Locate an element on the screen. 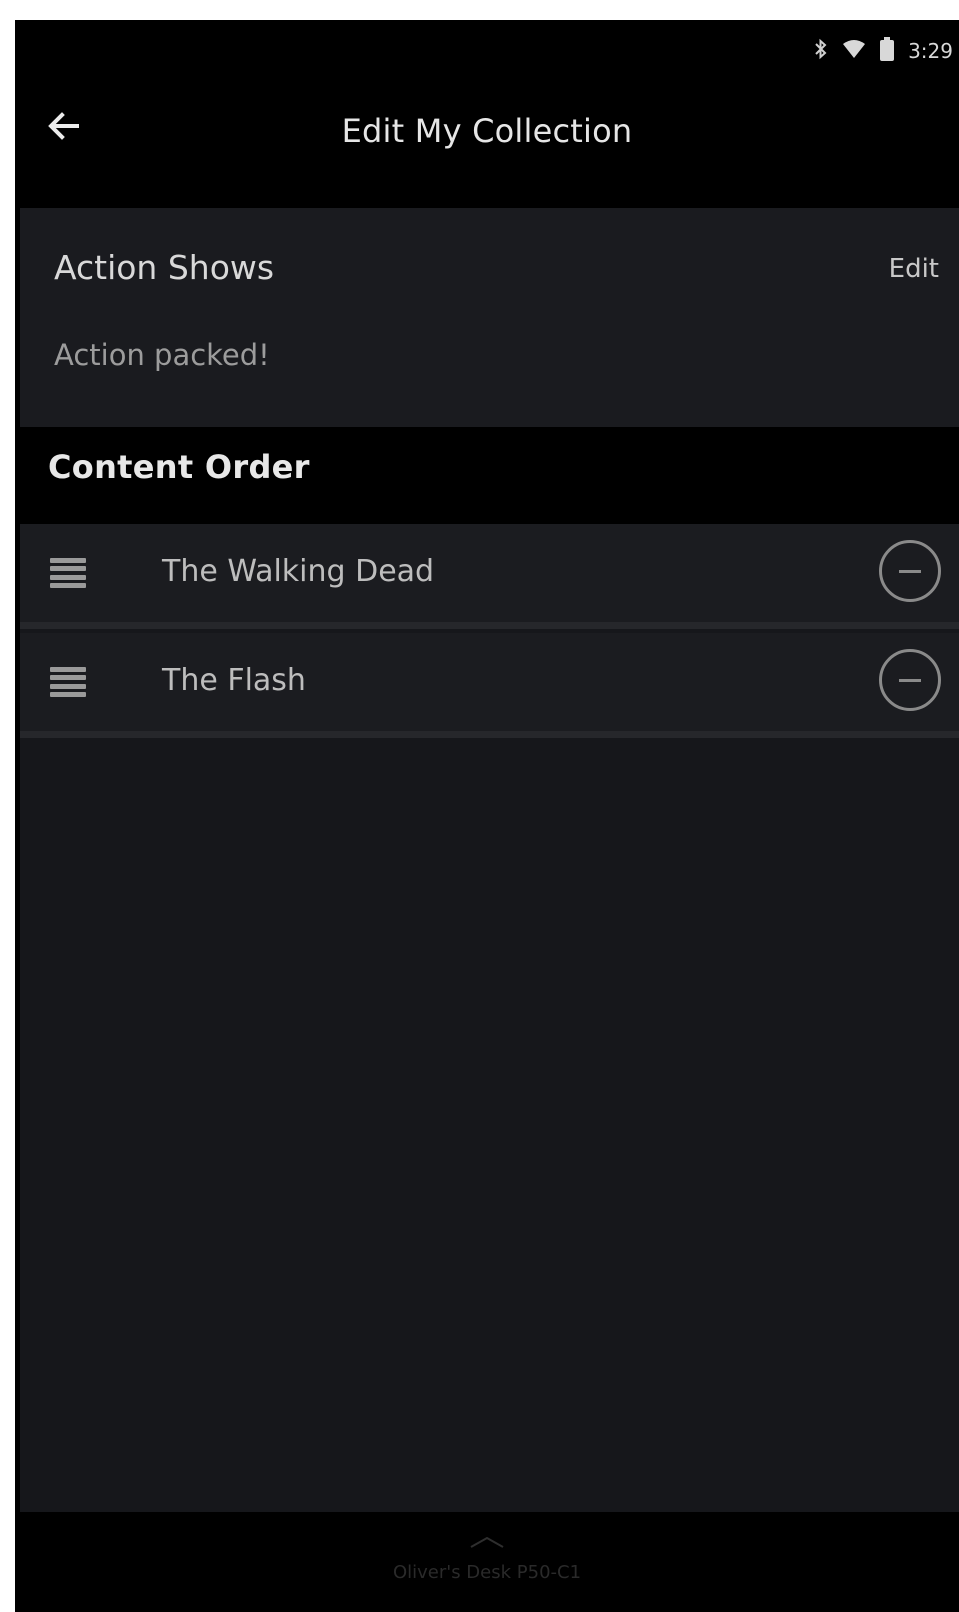 The width and height of the screenshot is (959, 1612). app-bar: Edit My Collection is located at coordinates (487, 144).